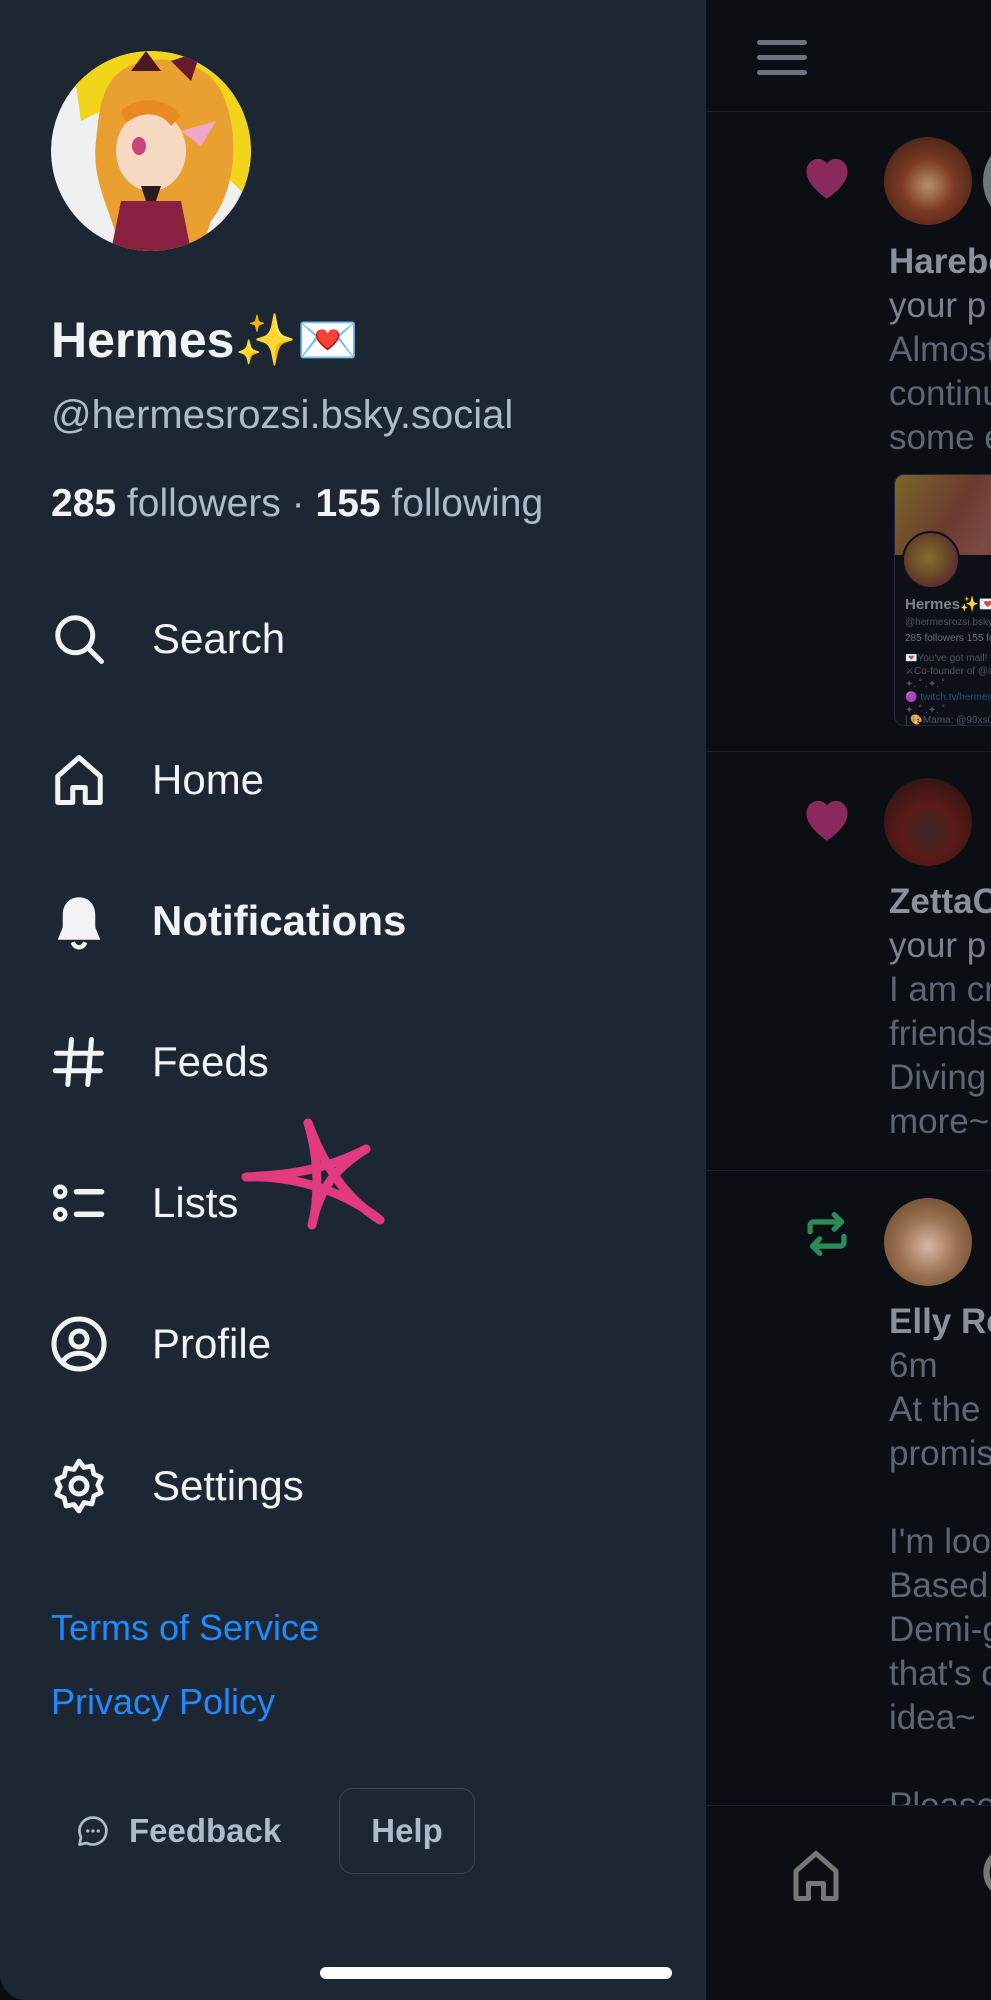  What do you see at coordinates (940, 261) in the screenshot?
I see `notification-author: Harebe` at bounding box center [940, 261].